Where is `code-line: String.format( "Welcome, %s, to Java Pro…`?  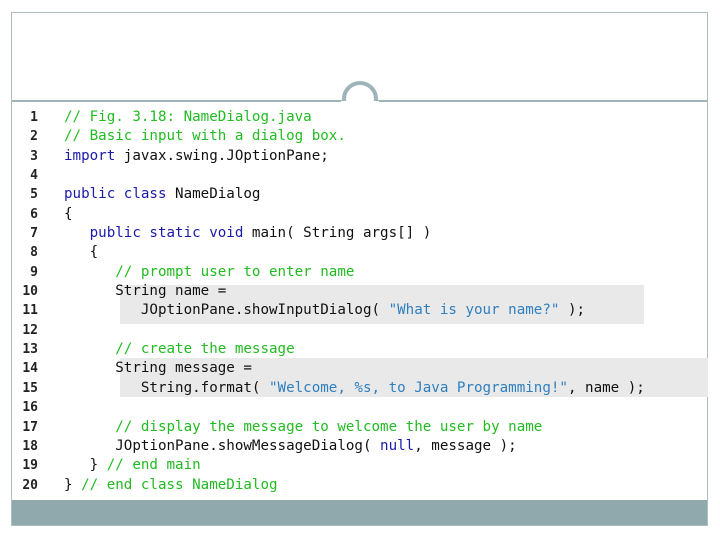
code-line: String.format( "Welcome, %s, to Java Pro… is located at coordinates (384, 388).